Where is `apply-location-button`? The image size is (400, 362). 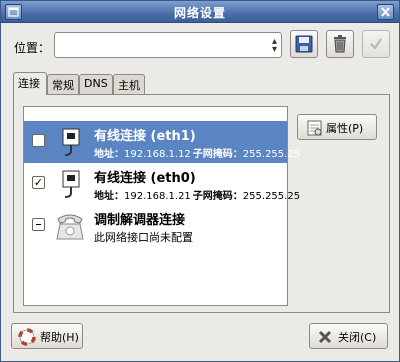
apply-location-button is located at coordinates (376, 44).